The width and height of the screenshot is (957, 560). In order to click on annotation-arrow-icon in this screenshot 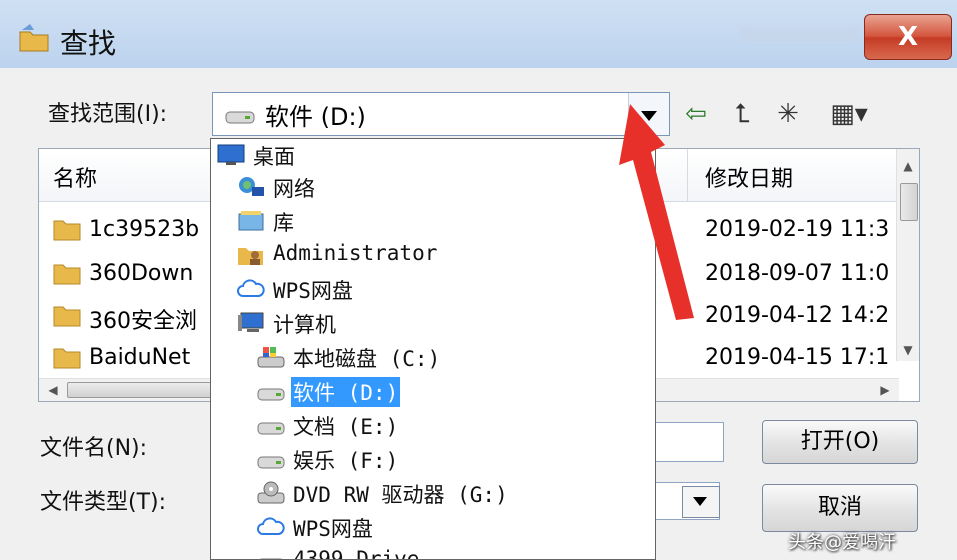, I will do `click(656, 212)`.